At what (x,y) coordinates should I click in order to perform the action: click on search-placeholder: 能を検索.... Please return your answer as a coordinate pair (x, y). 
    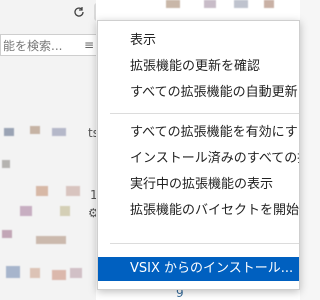
    Looking at the image, I should click on (33, 45).